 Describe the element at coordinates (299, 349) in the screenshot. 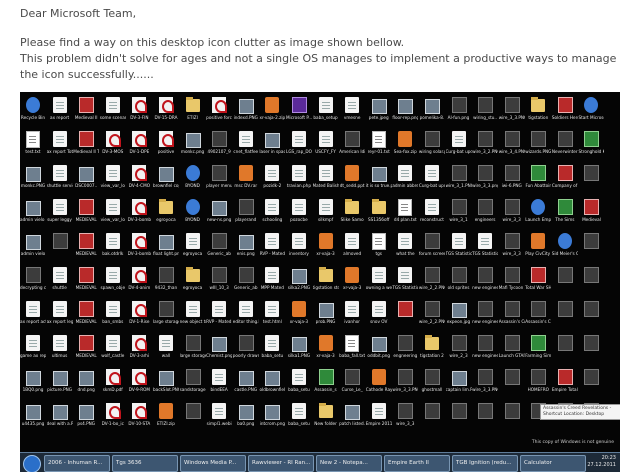

I see `desktop-icon: silka1.PNG` at that location.